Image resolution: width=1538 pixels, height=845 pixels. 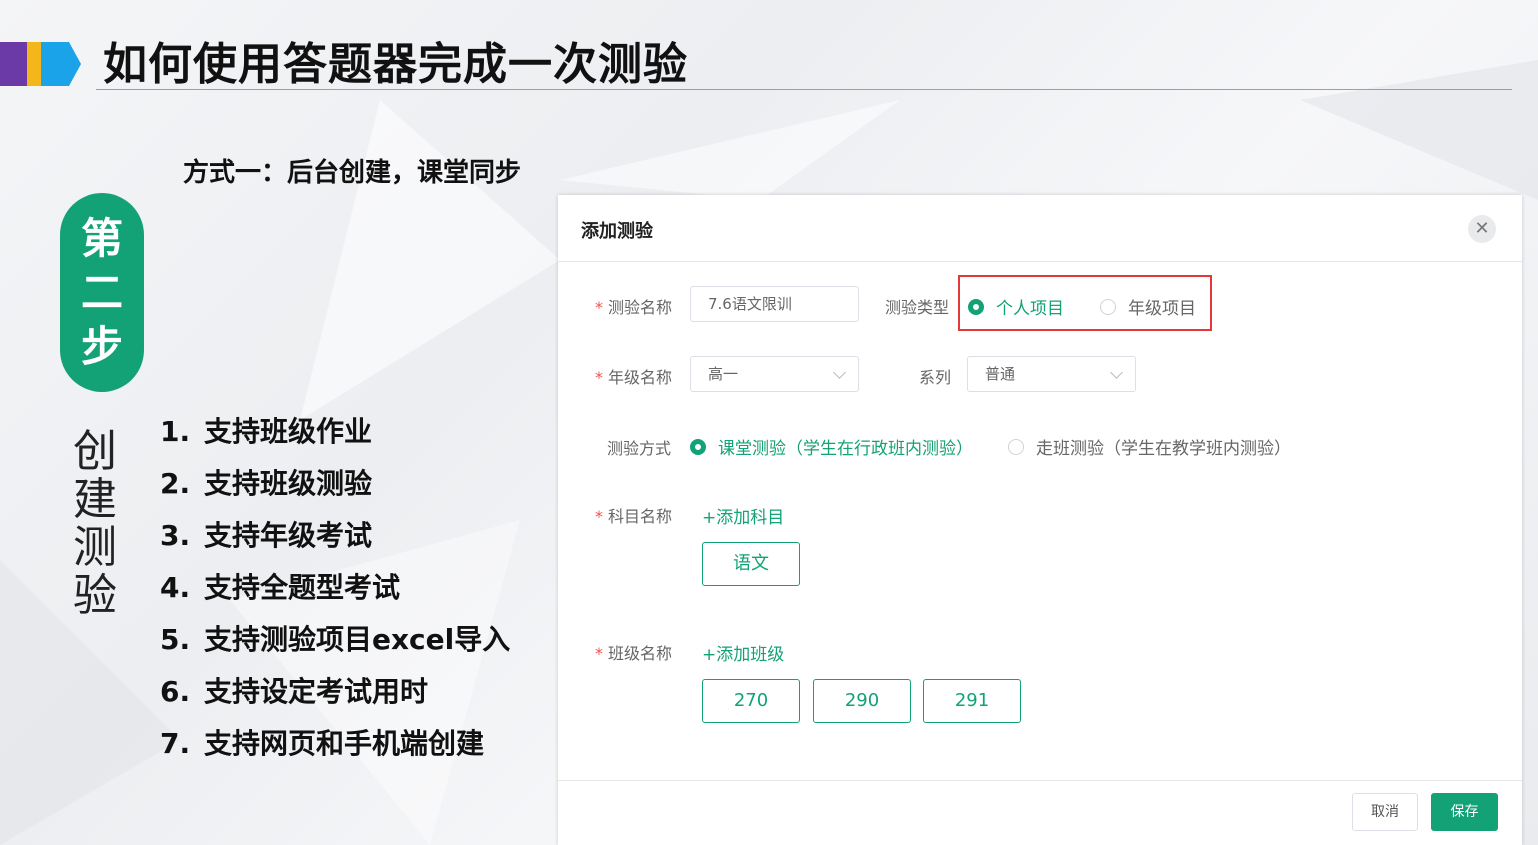 I want to click on quiz-mode-label: 测验方式, so click(x=639, y=448).